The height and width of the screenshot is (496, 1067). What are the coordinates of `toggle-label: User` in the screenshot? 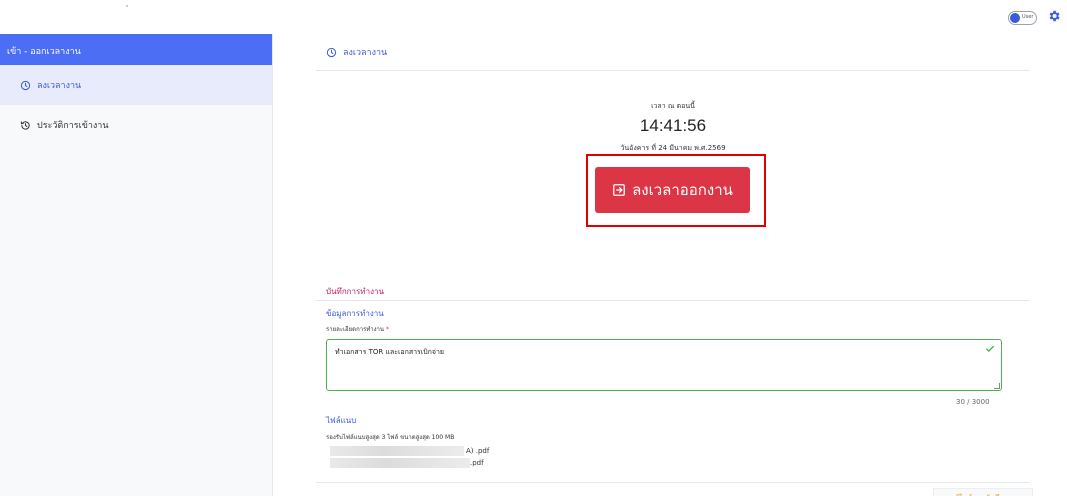 It's located at (1028, 17).